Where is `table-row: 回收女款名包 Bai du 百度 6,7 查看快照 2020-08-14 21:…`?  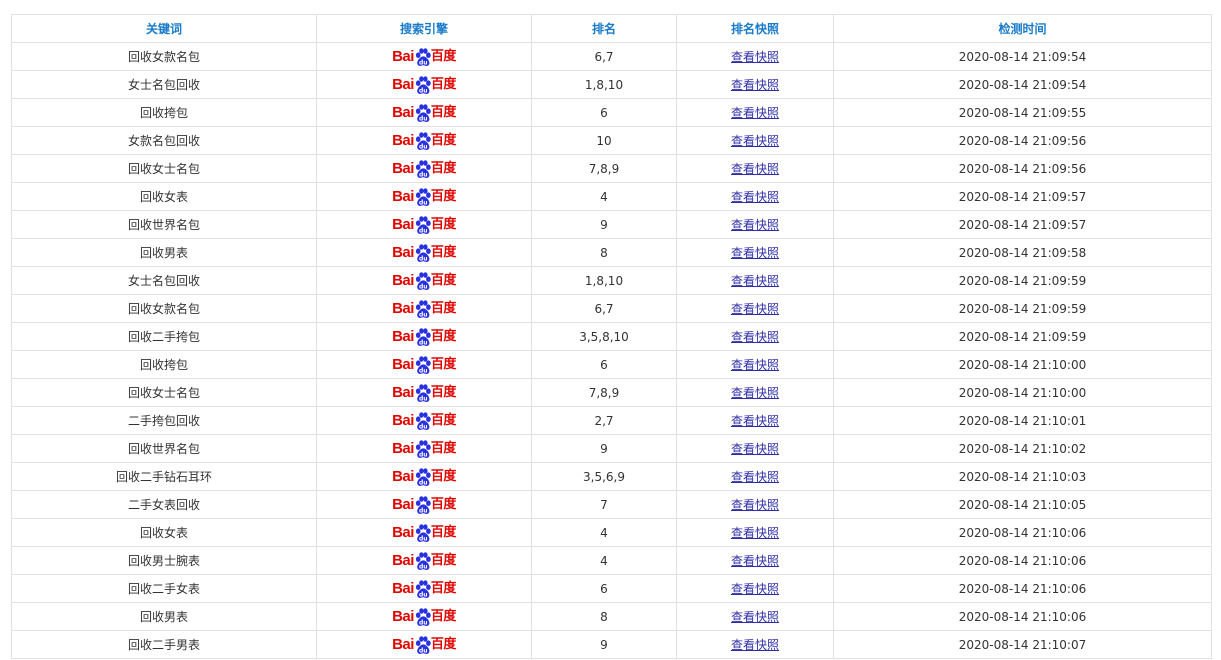 table-row: 回收女款名包 Bai du 百度 6,7 查看快照 2020-08-14 21:… is located at coordinates (611, 308).